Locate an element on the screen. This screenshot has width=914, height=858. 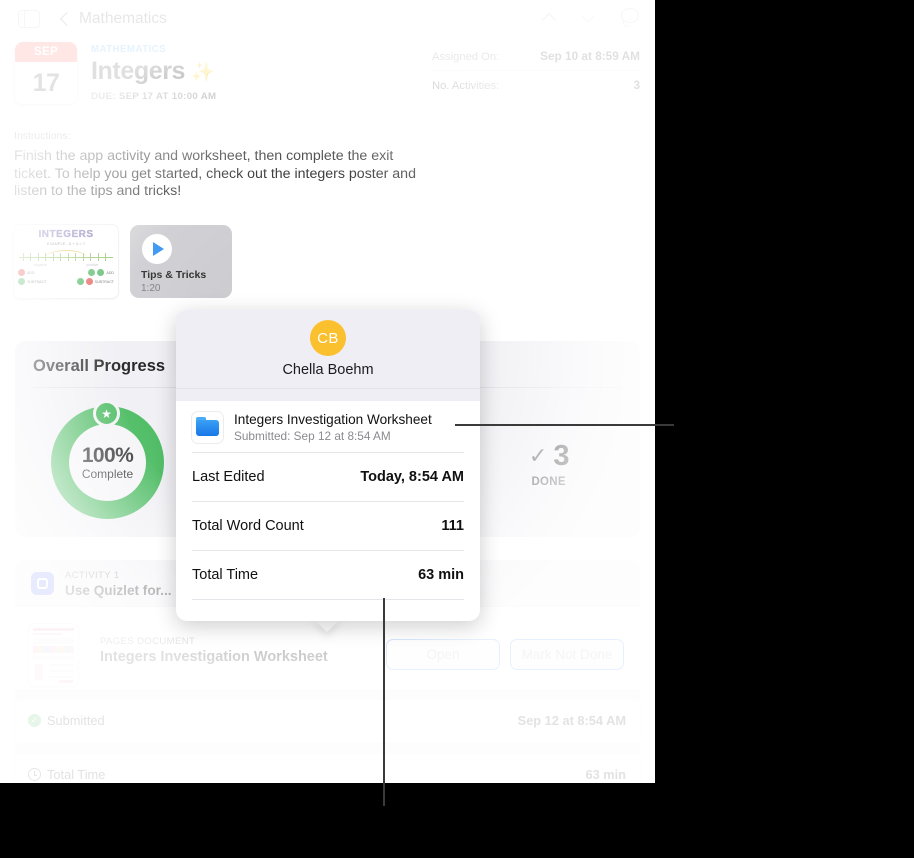
poster-rule-right: ADD is located at coordinates (110, 272).